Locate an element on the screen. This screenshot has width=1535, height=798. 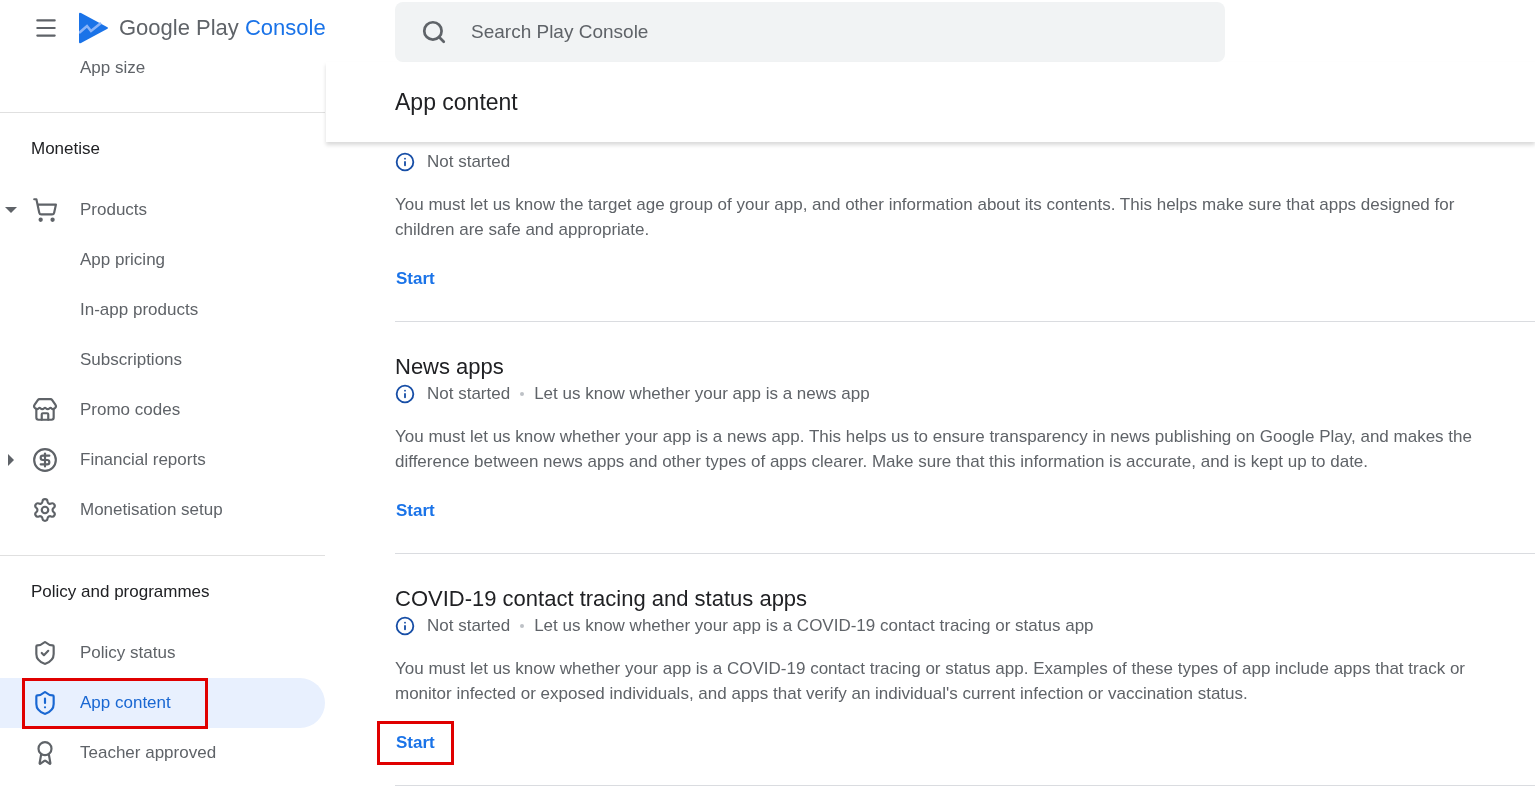
status-summary: Let us know whether your app is a news app is located at coordinates (702, 394).